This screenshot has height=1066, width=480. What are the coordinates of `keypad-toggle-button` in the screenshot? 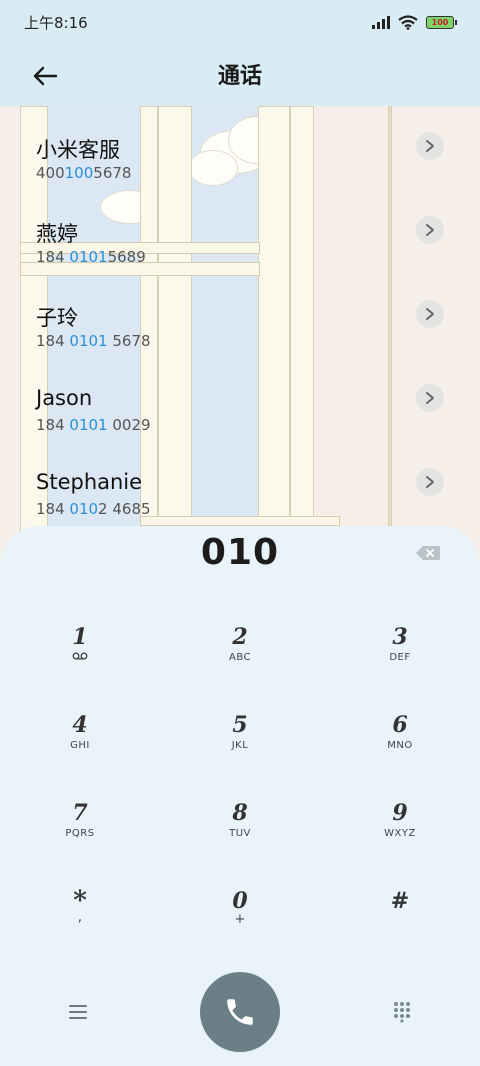 It's located at (402, 1012).